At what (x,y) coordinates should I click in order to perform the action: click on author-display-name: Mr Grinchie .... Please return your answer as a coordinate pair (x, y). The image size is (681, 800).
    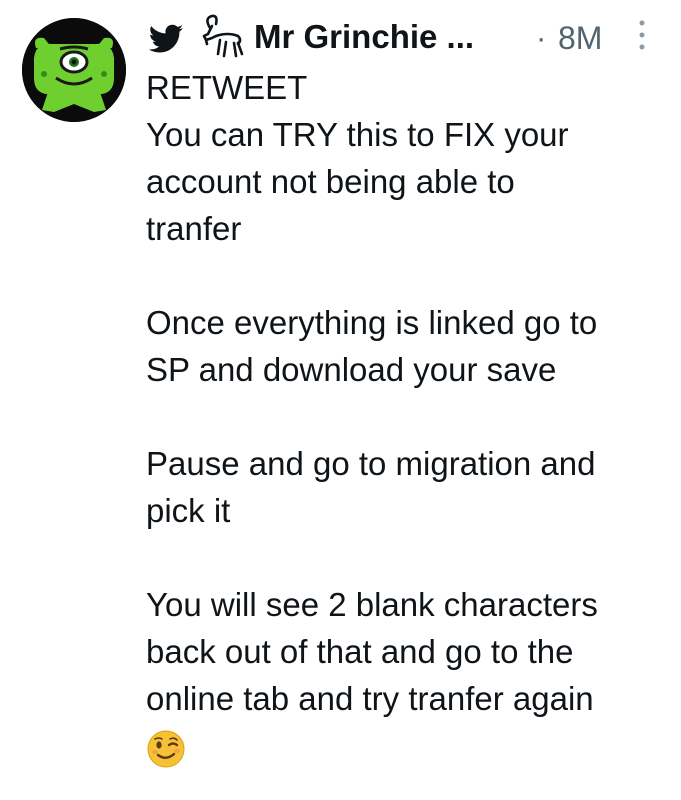
    Looking at the image, I should click on (364, 37).